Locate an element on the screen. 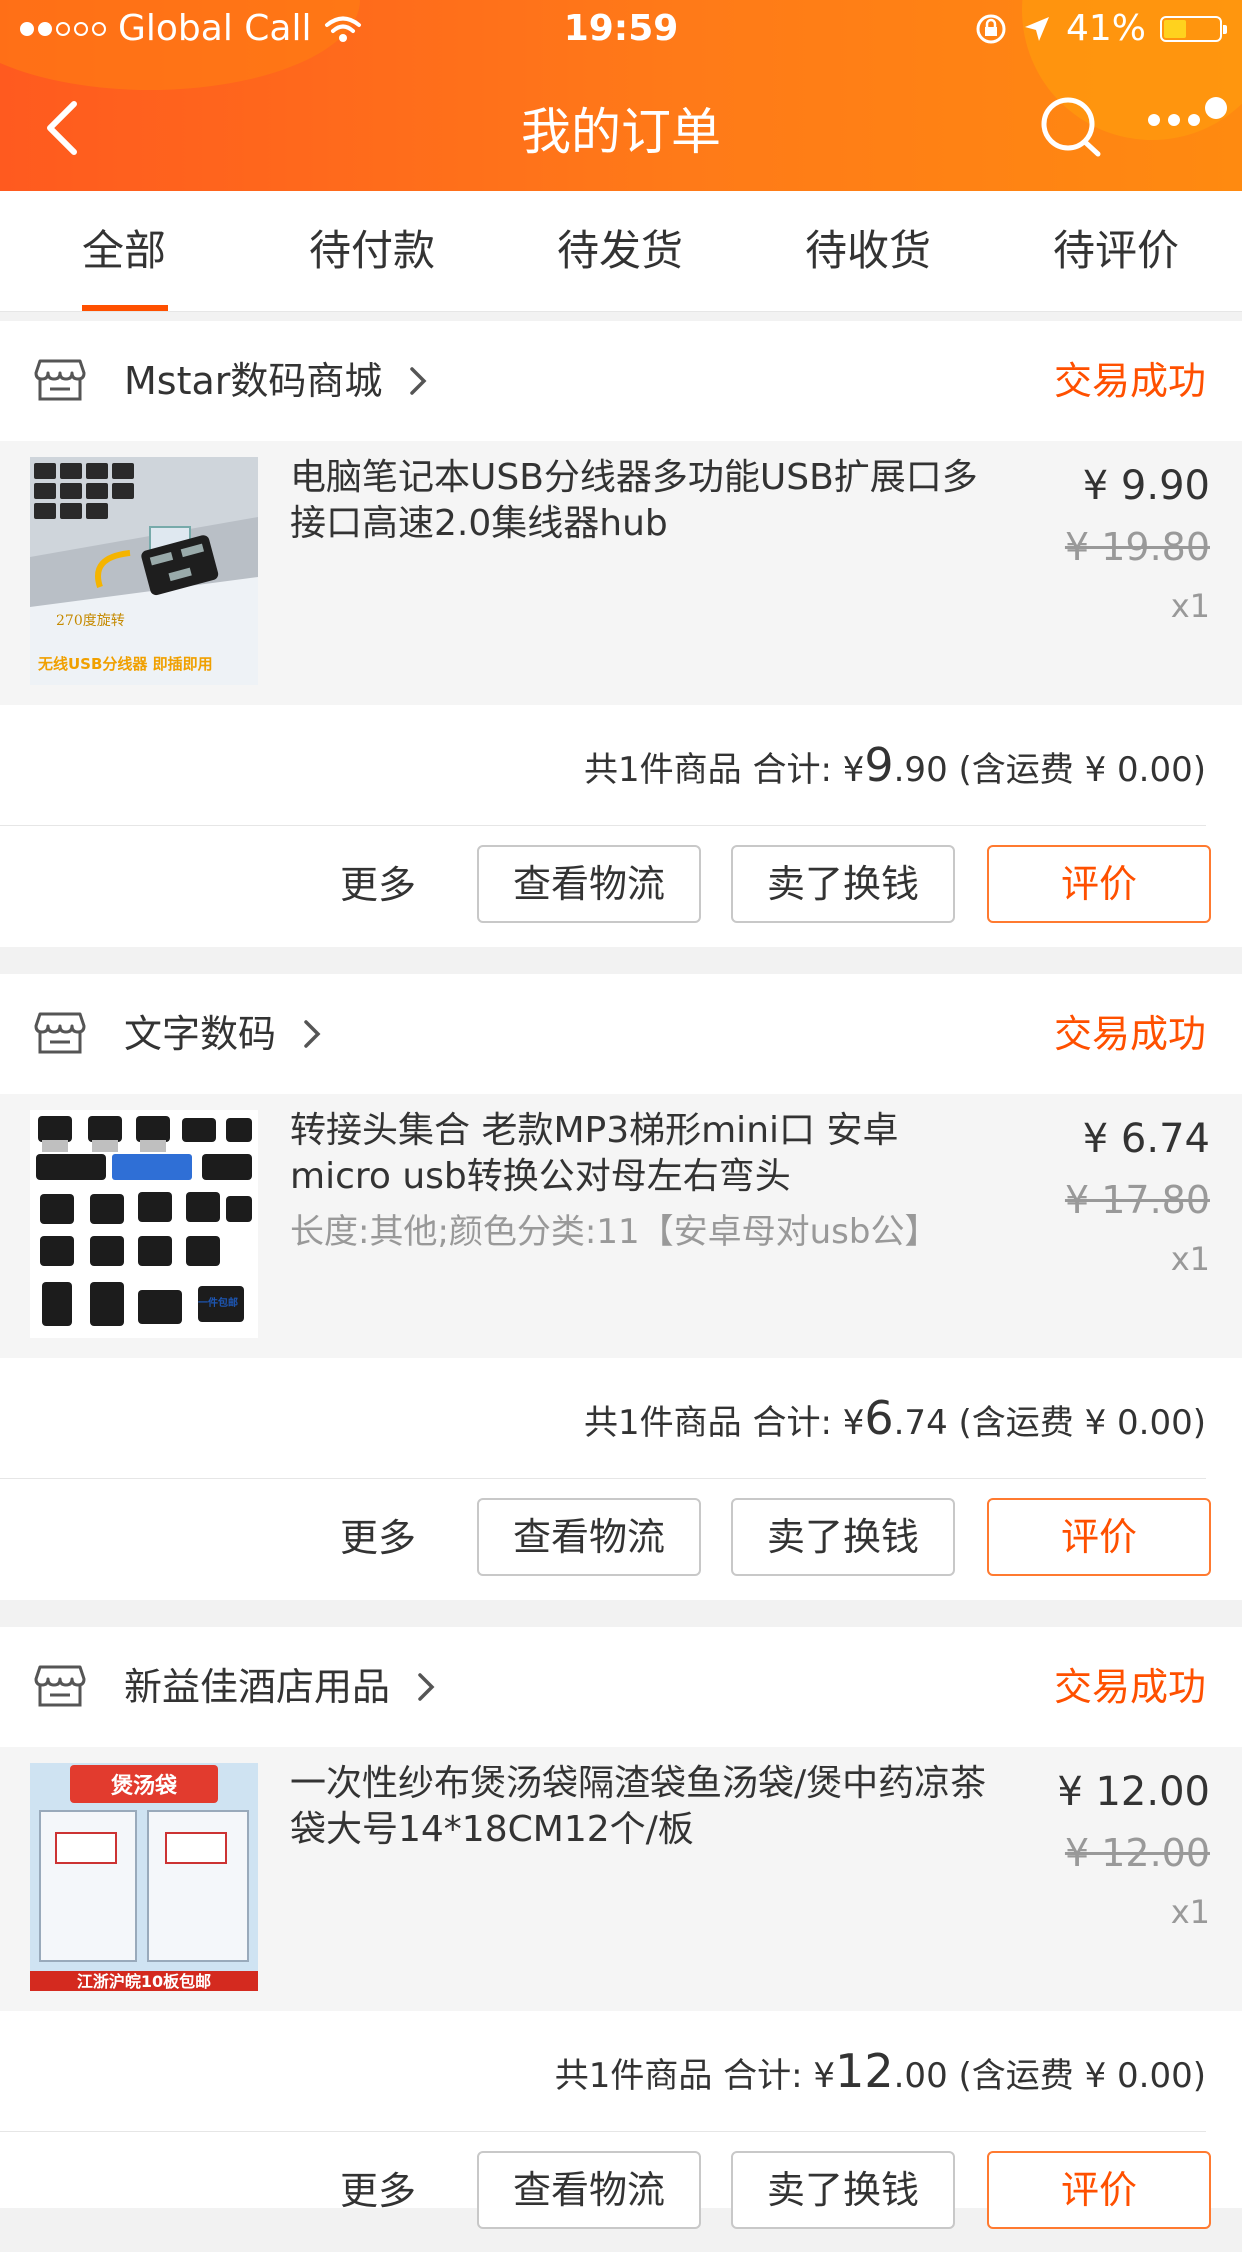 Image resolution: width=1242 pixels, height=2252 pixels. total-decimal: .90 is located at coordinates (920, 770).